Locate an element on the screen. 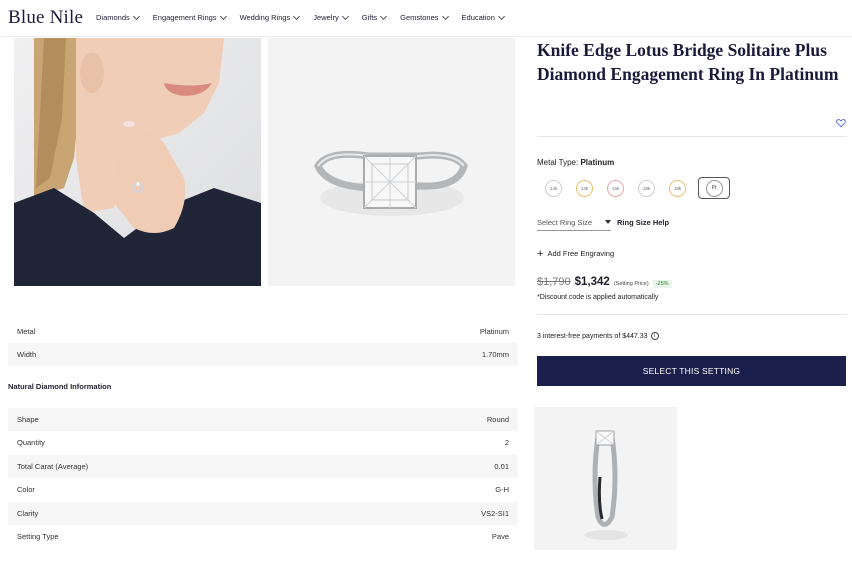 The image size is (852, 576). ring-size-placeholder: Select Ring Size is located at coordinates (565, 222).